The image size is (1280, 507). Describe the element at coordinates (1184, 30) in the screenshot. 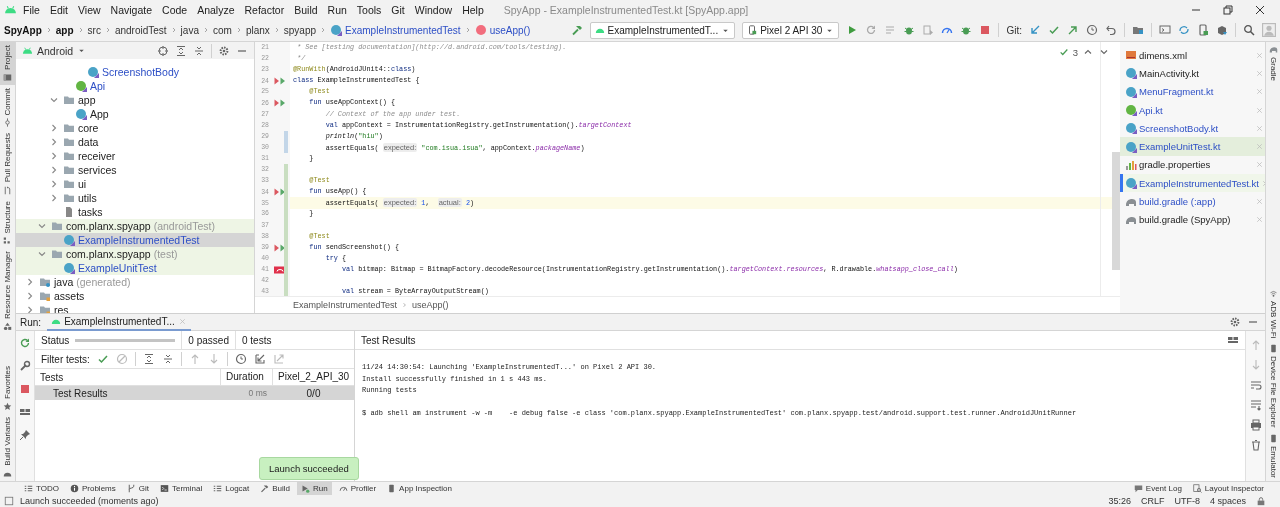

I see `sync-icon` at that location.